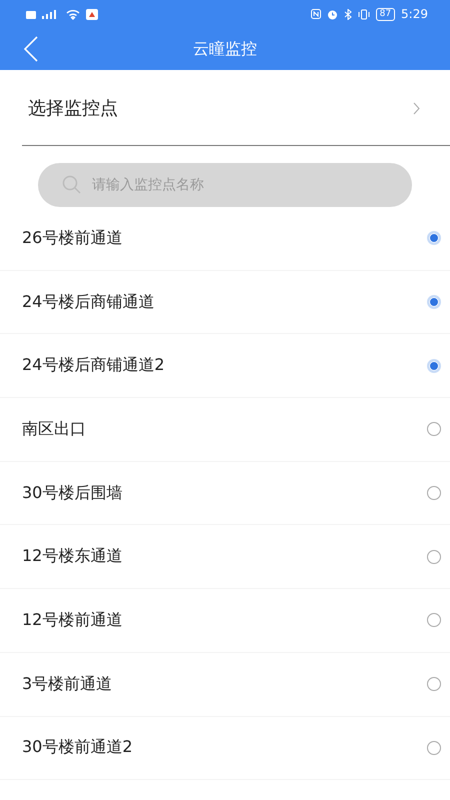  I want to click on monitor-point-item: 12号楼东通道, so click(225, 557).